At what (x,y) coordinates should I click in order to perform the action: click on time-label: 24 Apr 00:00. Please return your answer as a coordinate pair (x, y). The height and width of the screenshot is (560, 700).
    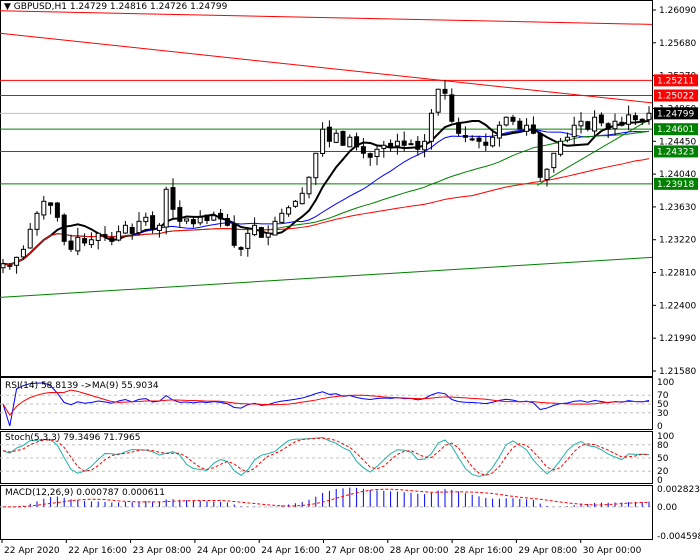
    Looking at the image, I should click on (226, 551).